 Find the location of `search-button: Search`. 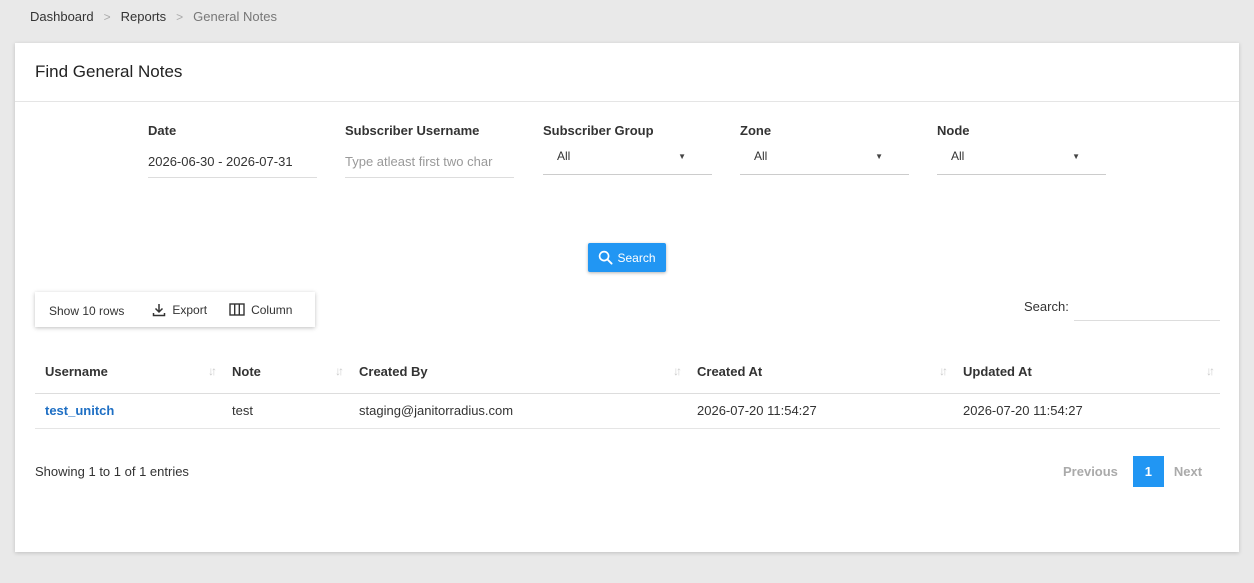

search-button: Search is located at coordinates (627, 257).